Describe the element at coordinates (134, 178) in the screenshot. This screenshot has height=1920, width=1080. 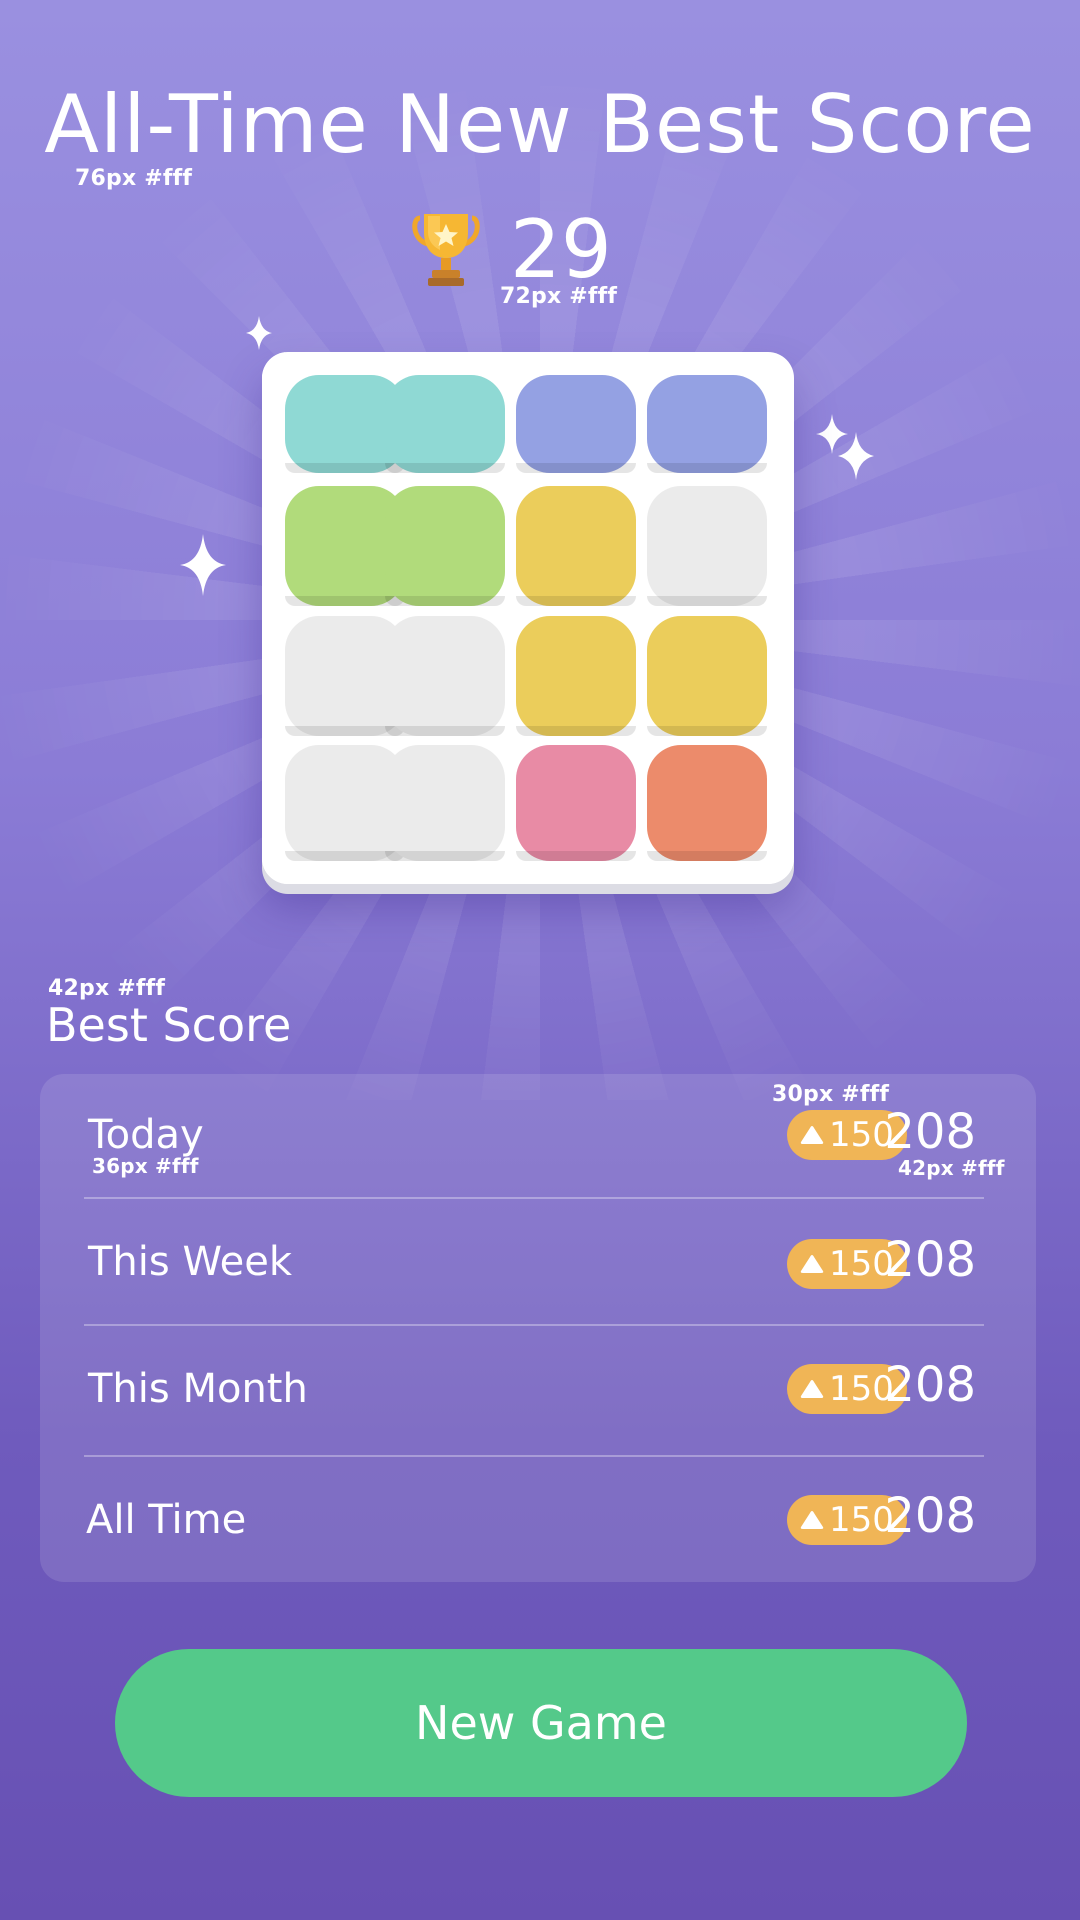
I see `title-size-annotation: 76px #fff` at that location.